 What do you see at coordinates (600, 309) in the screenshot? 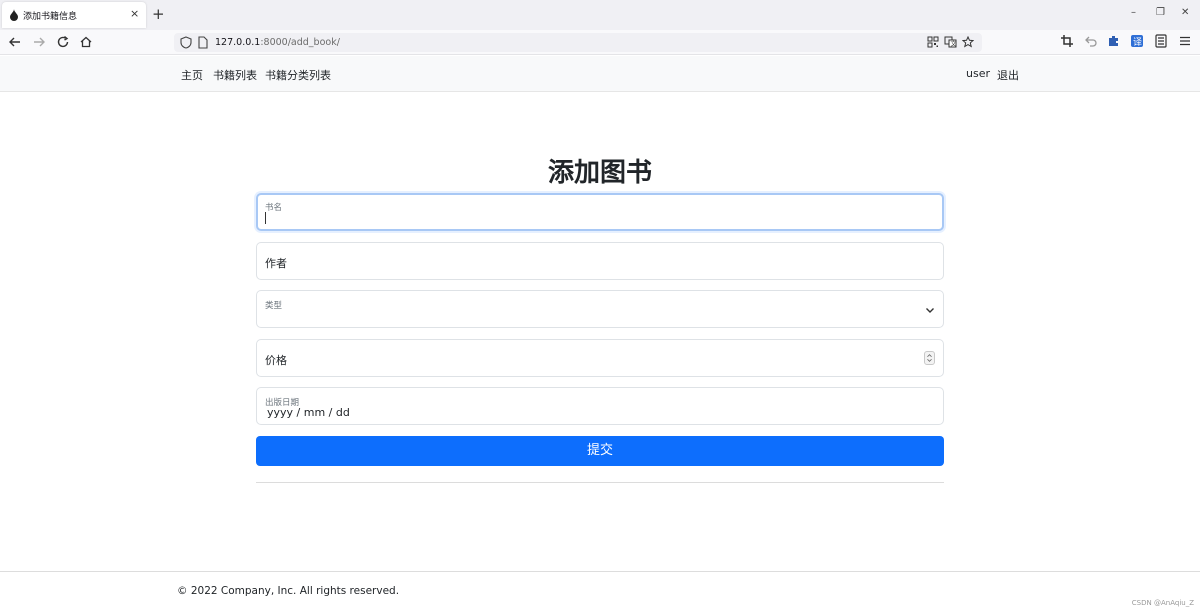
I see `category-select: 类型` at bounding box center [600, 309].